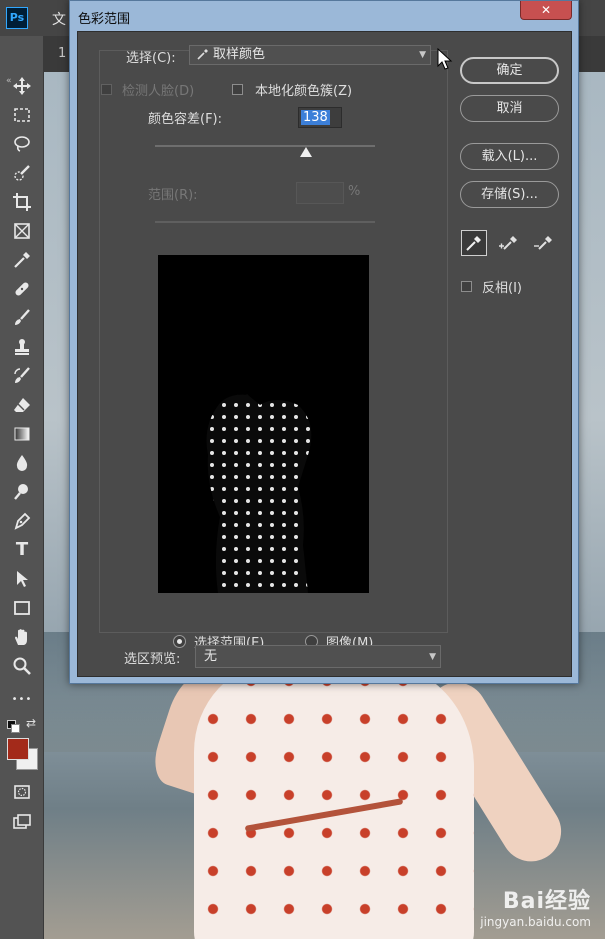  Describe the element at coordinates (22, 376) in the screenshot. I see `history-brush-icon` at that location.